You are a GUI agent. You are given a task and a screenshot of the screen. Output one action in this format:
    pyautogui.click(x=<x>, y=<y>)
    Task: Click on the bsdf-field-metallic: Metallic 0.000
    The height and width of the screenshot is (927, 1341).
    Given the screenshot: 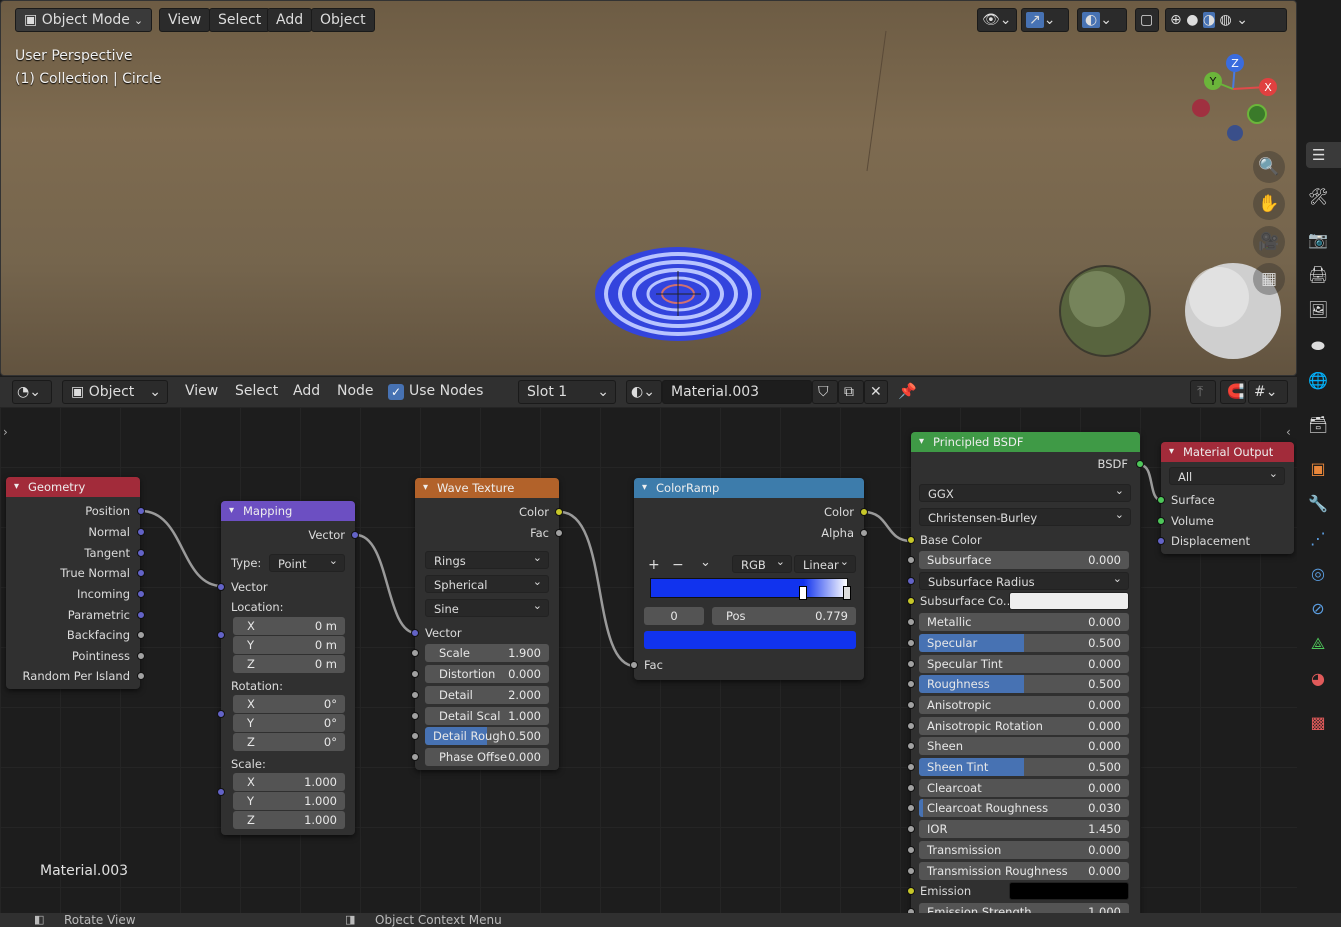 What is the action you would take?
    pyautogui.click(x=1024, y=622)
    